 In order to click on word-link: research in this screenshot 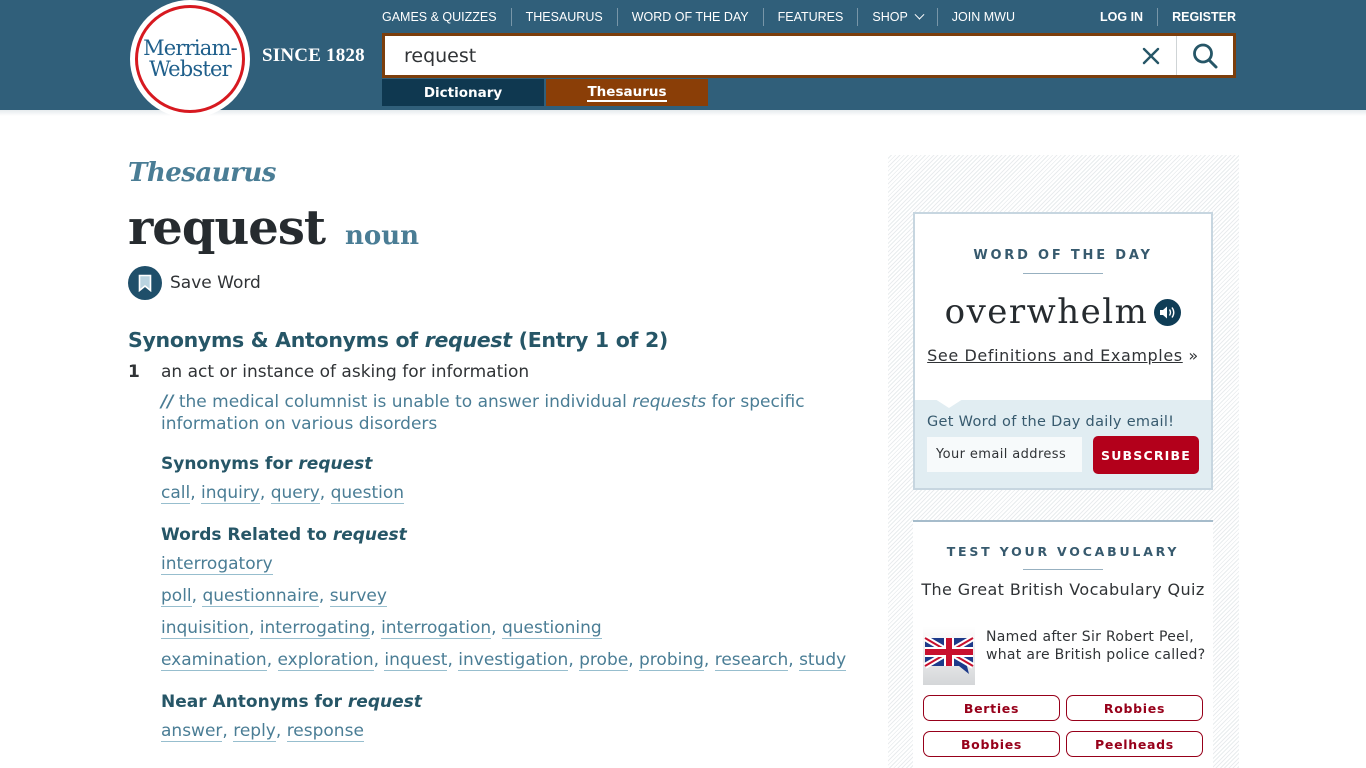, I will do `click(751, 660)`.